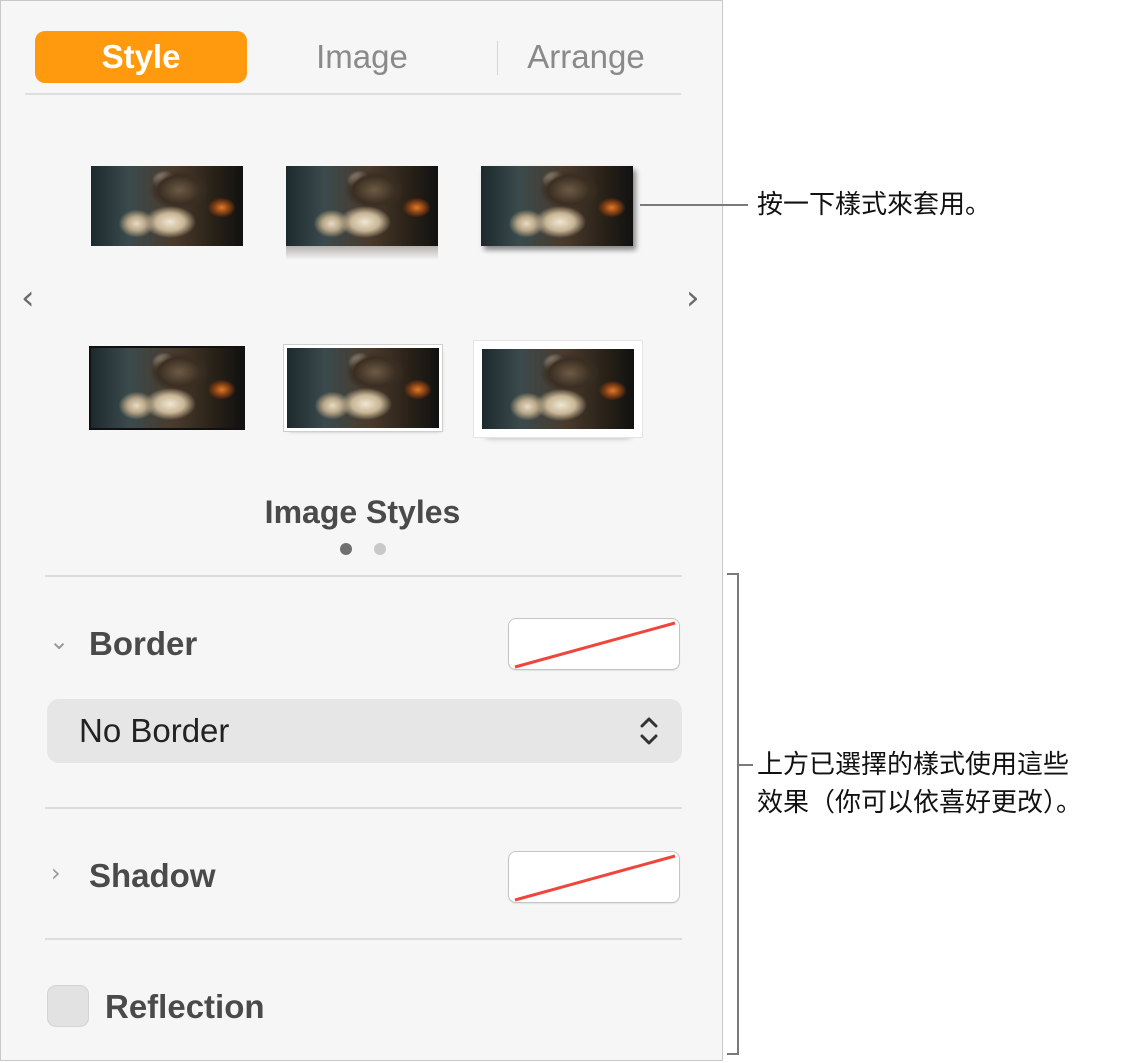 The image size is (1135, 1063). Describe the element at coordinates (913, 765) in the screenshot. I see `callout-effects-hint-line1: 上方已選擇的樣式使用這些` at that location.